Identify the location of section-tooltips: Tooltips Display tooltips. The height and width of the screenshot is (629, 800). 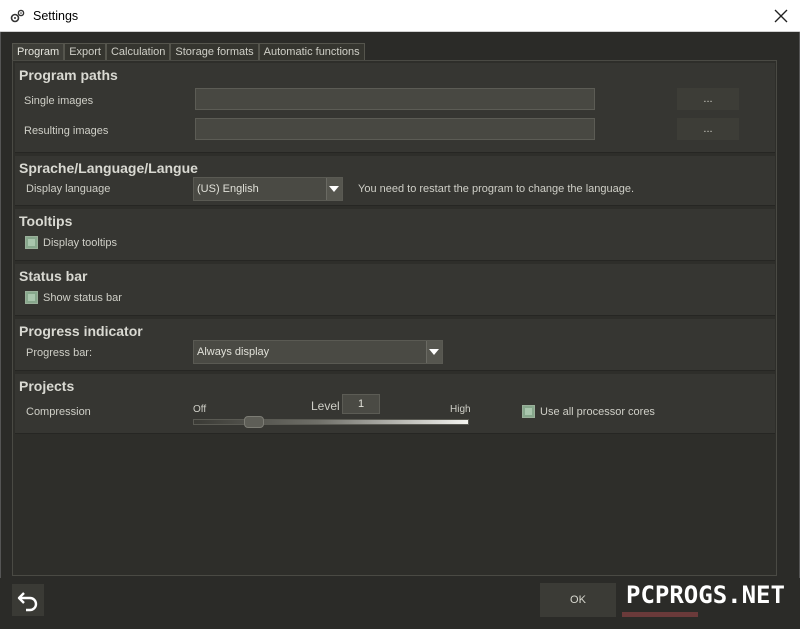
(395, 235).